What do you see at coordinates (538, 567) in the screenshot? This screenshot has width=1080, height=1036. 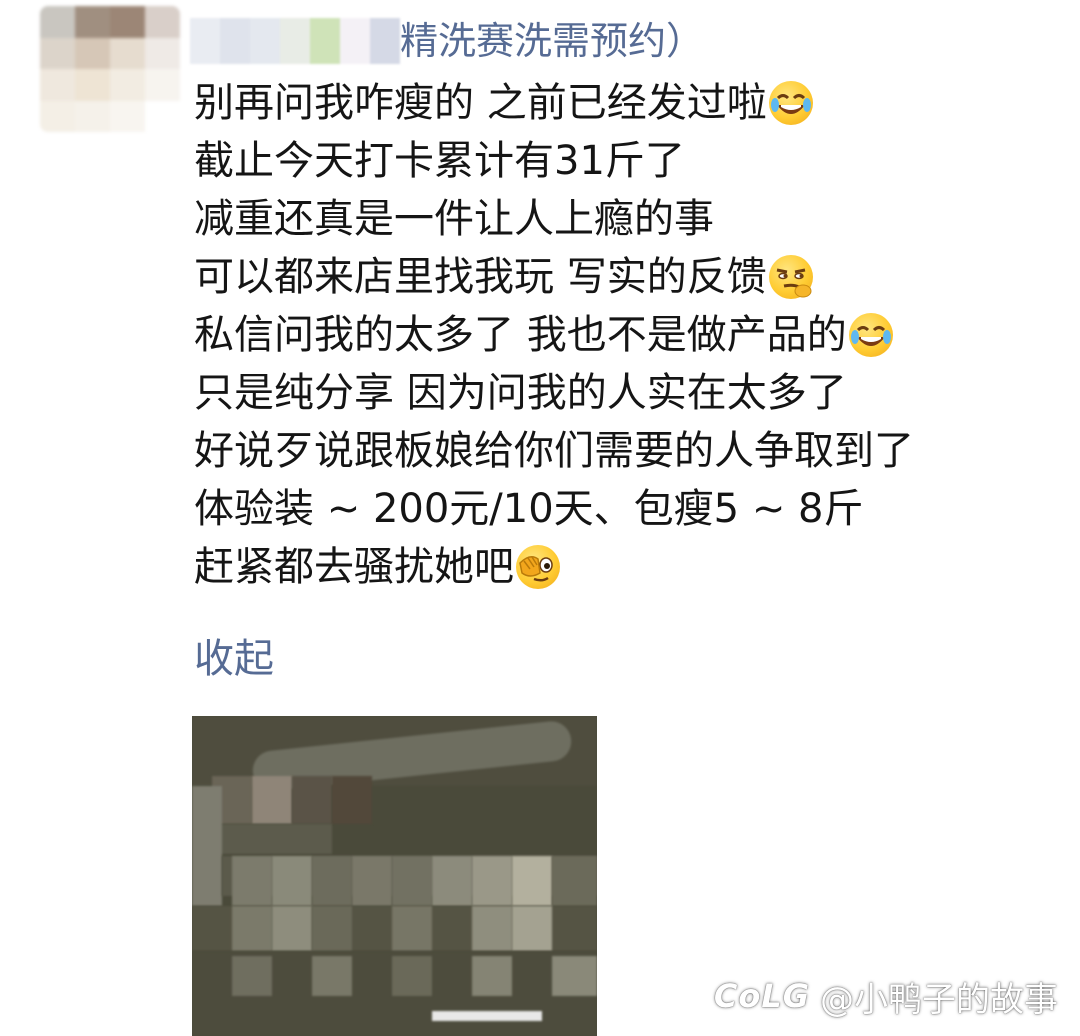 I see `facepalm-peek-emoji` at bounding box center [538, 567].